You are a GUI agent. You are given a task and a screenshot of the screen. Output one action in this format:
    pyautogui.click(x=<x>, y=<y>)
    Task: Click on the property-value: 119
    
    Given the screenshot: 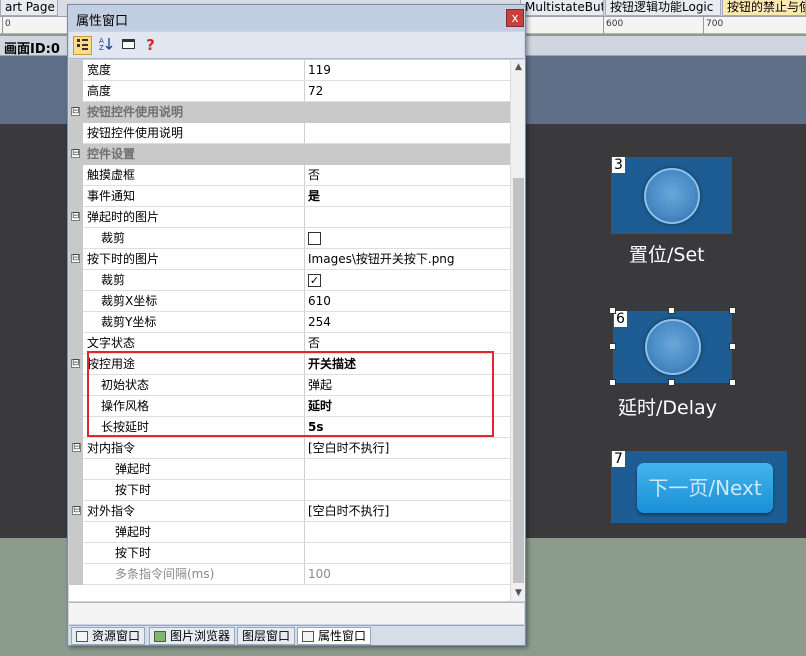 What is the action you would take?
    pyautogui.click(x=319, y=70)
    